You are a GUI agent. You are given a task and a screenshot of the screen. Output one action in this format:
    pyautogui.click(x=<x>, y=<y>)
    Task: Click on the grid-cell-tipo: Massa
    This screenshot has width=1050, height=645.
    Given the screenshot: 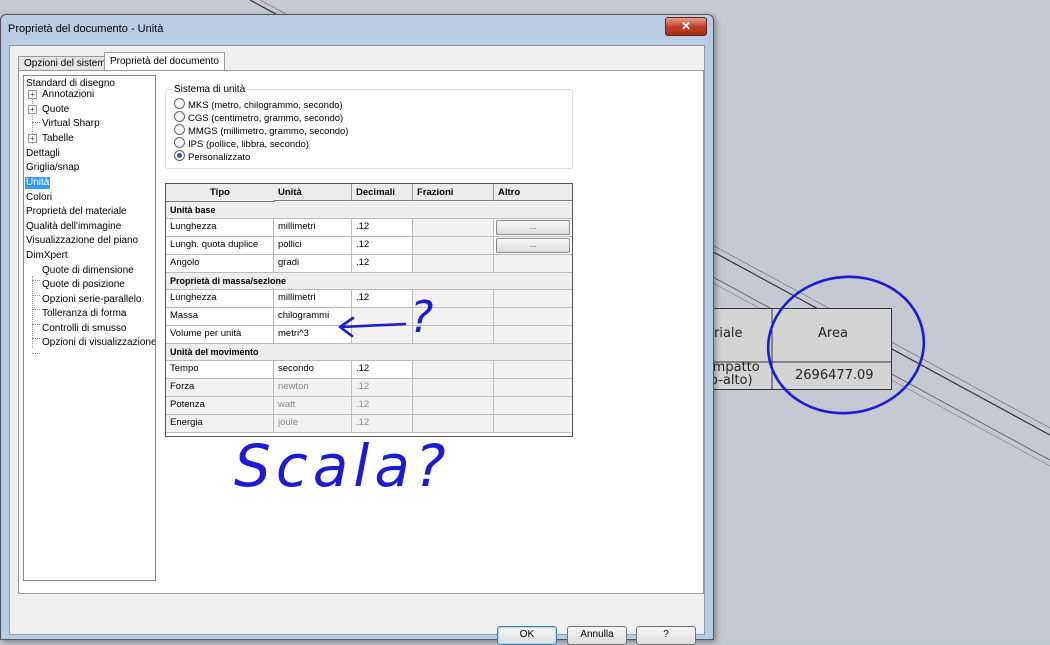 What is the action you would take?
    pyautogui.click(x=220, y=317)
    